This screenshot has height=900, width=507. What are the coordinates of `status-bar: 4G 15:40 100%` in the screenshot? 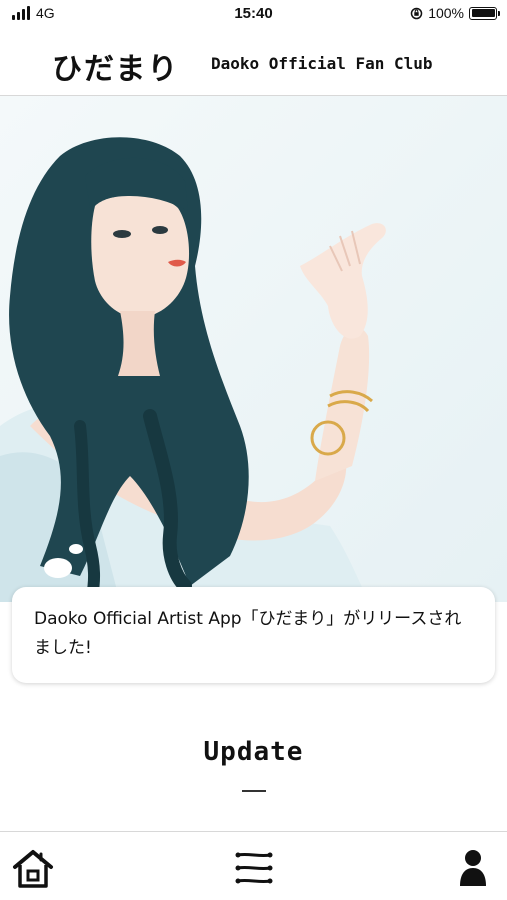 It's located at (253, 15).